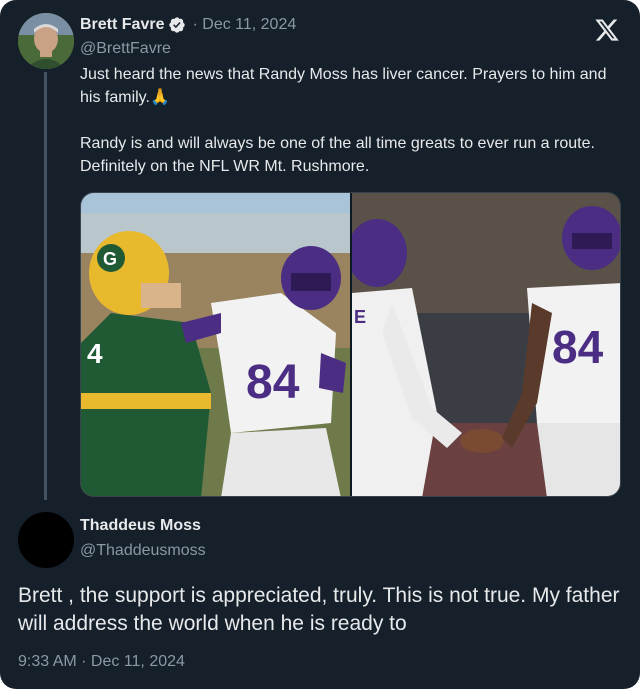 Image resolution: width=640 pixels, height=689 pixels. I want to click on avatar-image, so click(46, 41).